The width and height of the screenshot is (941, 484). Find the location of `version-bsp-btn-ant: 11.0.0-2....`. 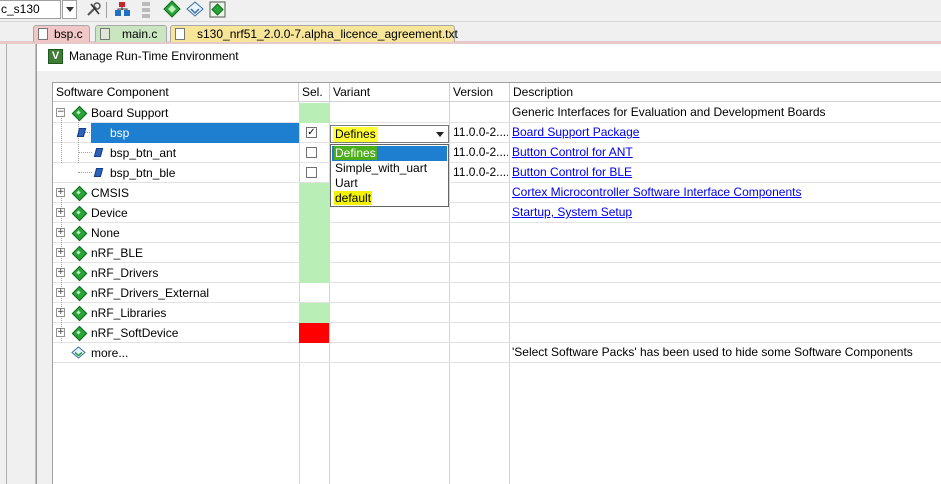

version-bsp-btn-ant: 11.0.0-2.... is located at coordinates (480, 152).